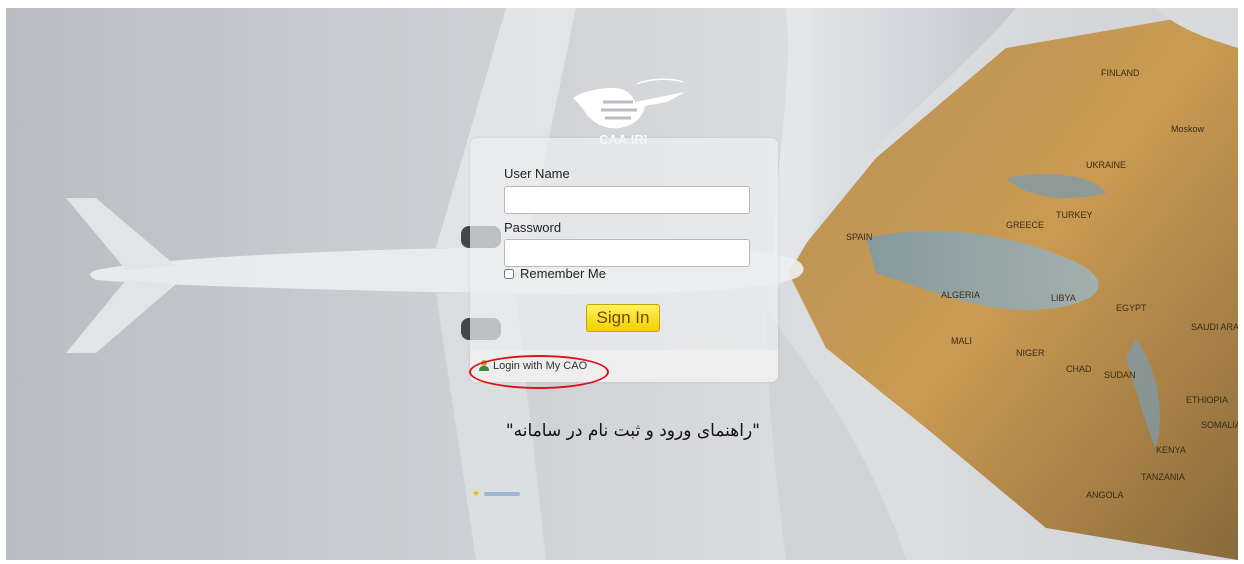 The image size is (1244, 564). I want to click on map-label: SOMALIA, so click(1219, 425).